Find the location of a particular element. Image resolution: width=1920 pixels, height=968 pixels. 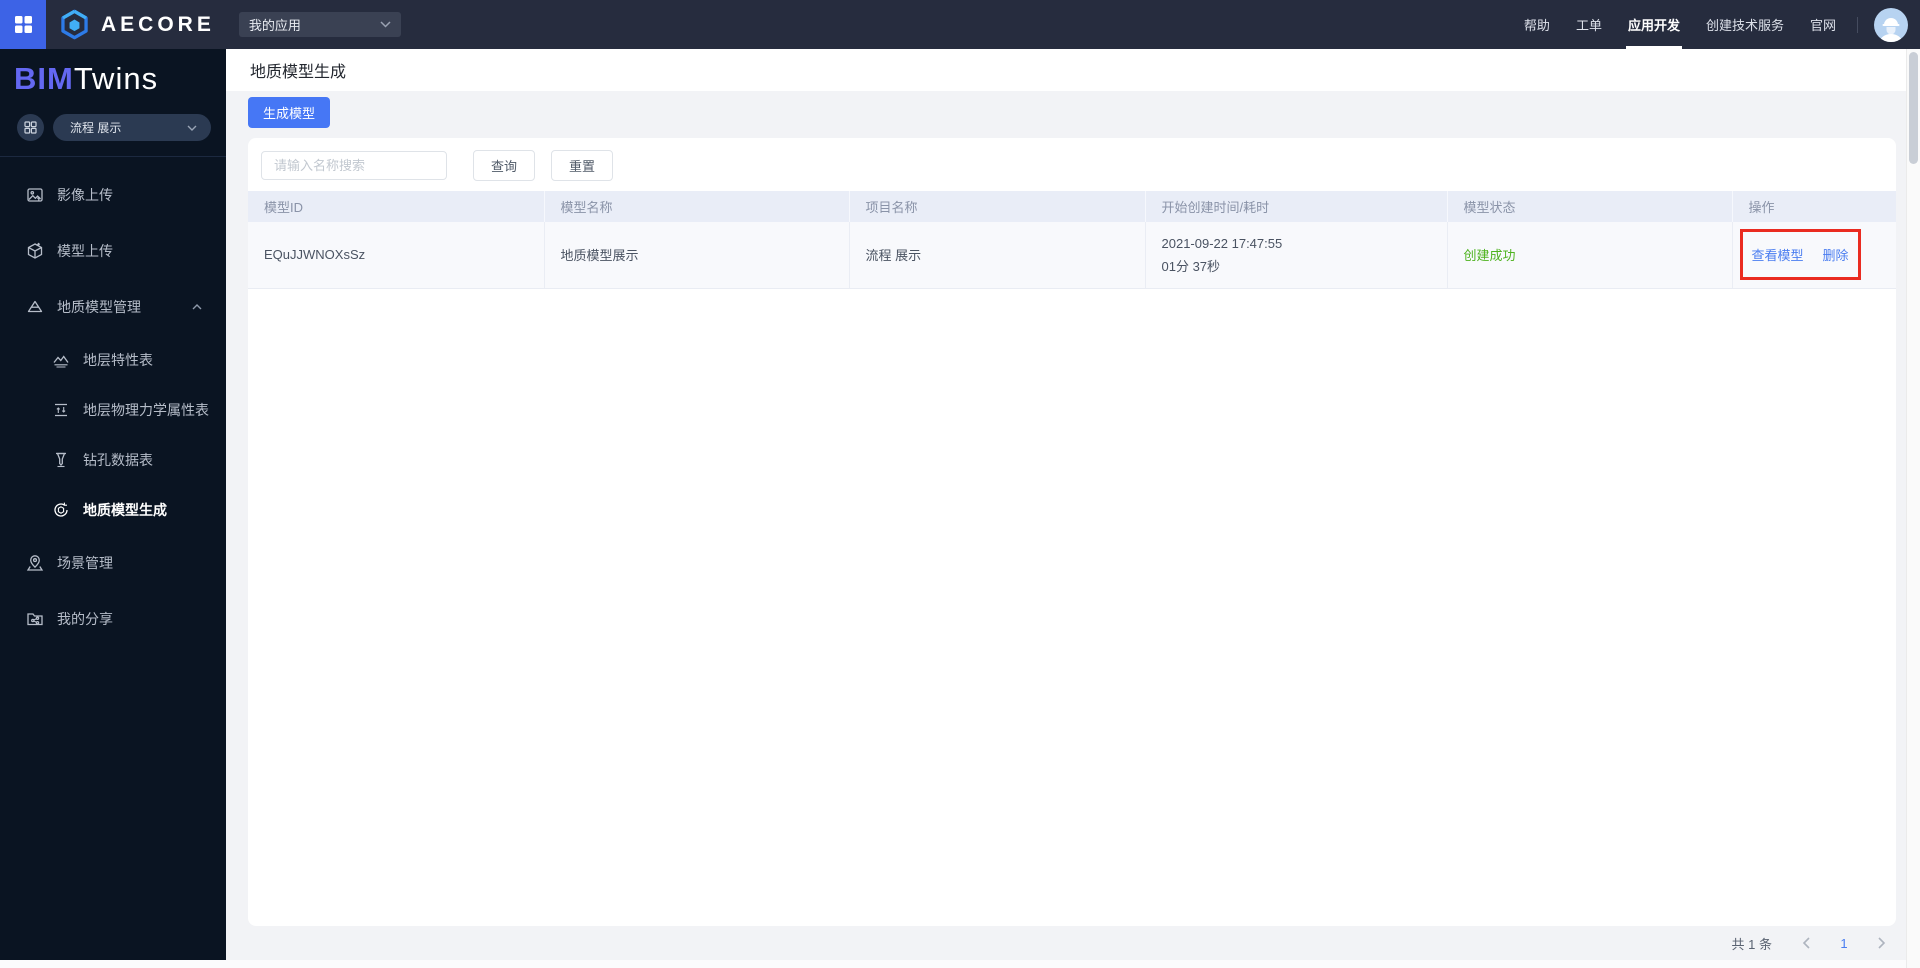

sidebar-item-model-upload: 模型上传 is located at coordinates (113, 251).